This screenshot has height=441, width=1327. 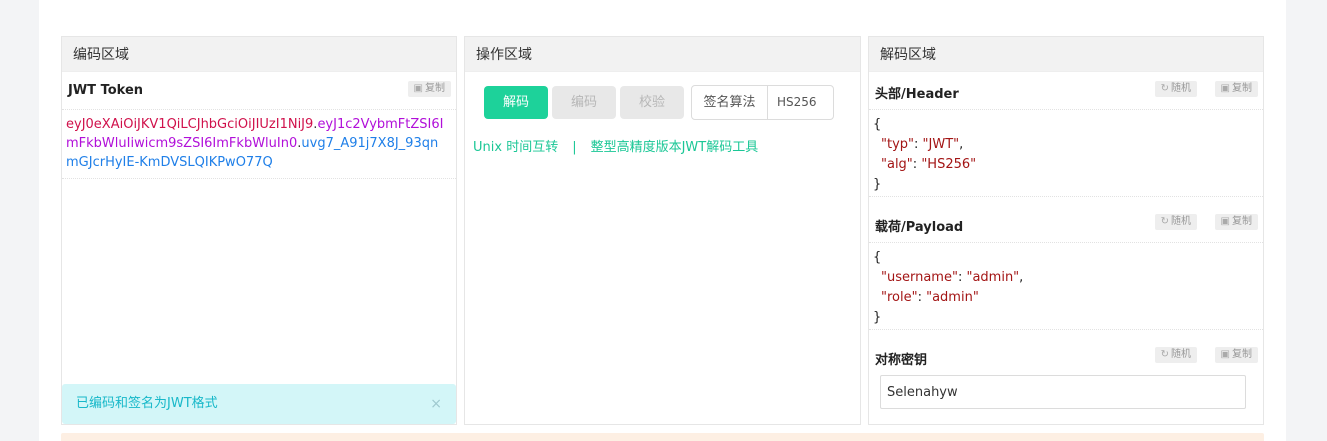 I want to click on random-header-label: 随机, so click(x=1181, y=88).